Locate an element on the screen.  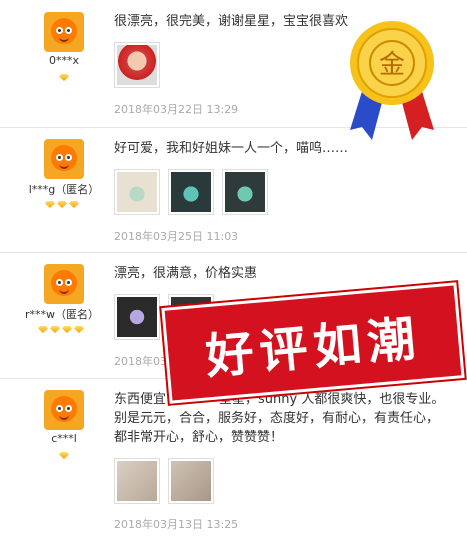
username: c***l is located at coordinates (64, 438).